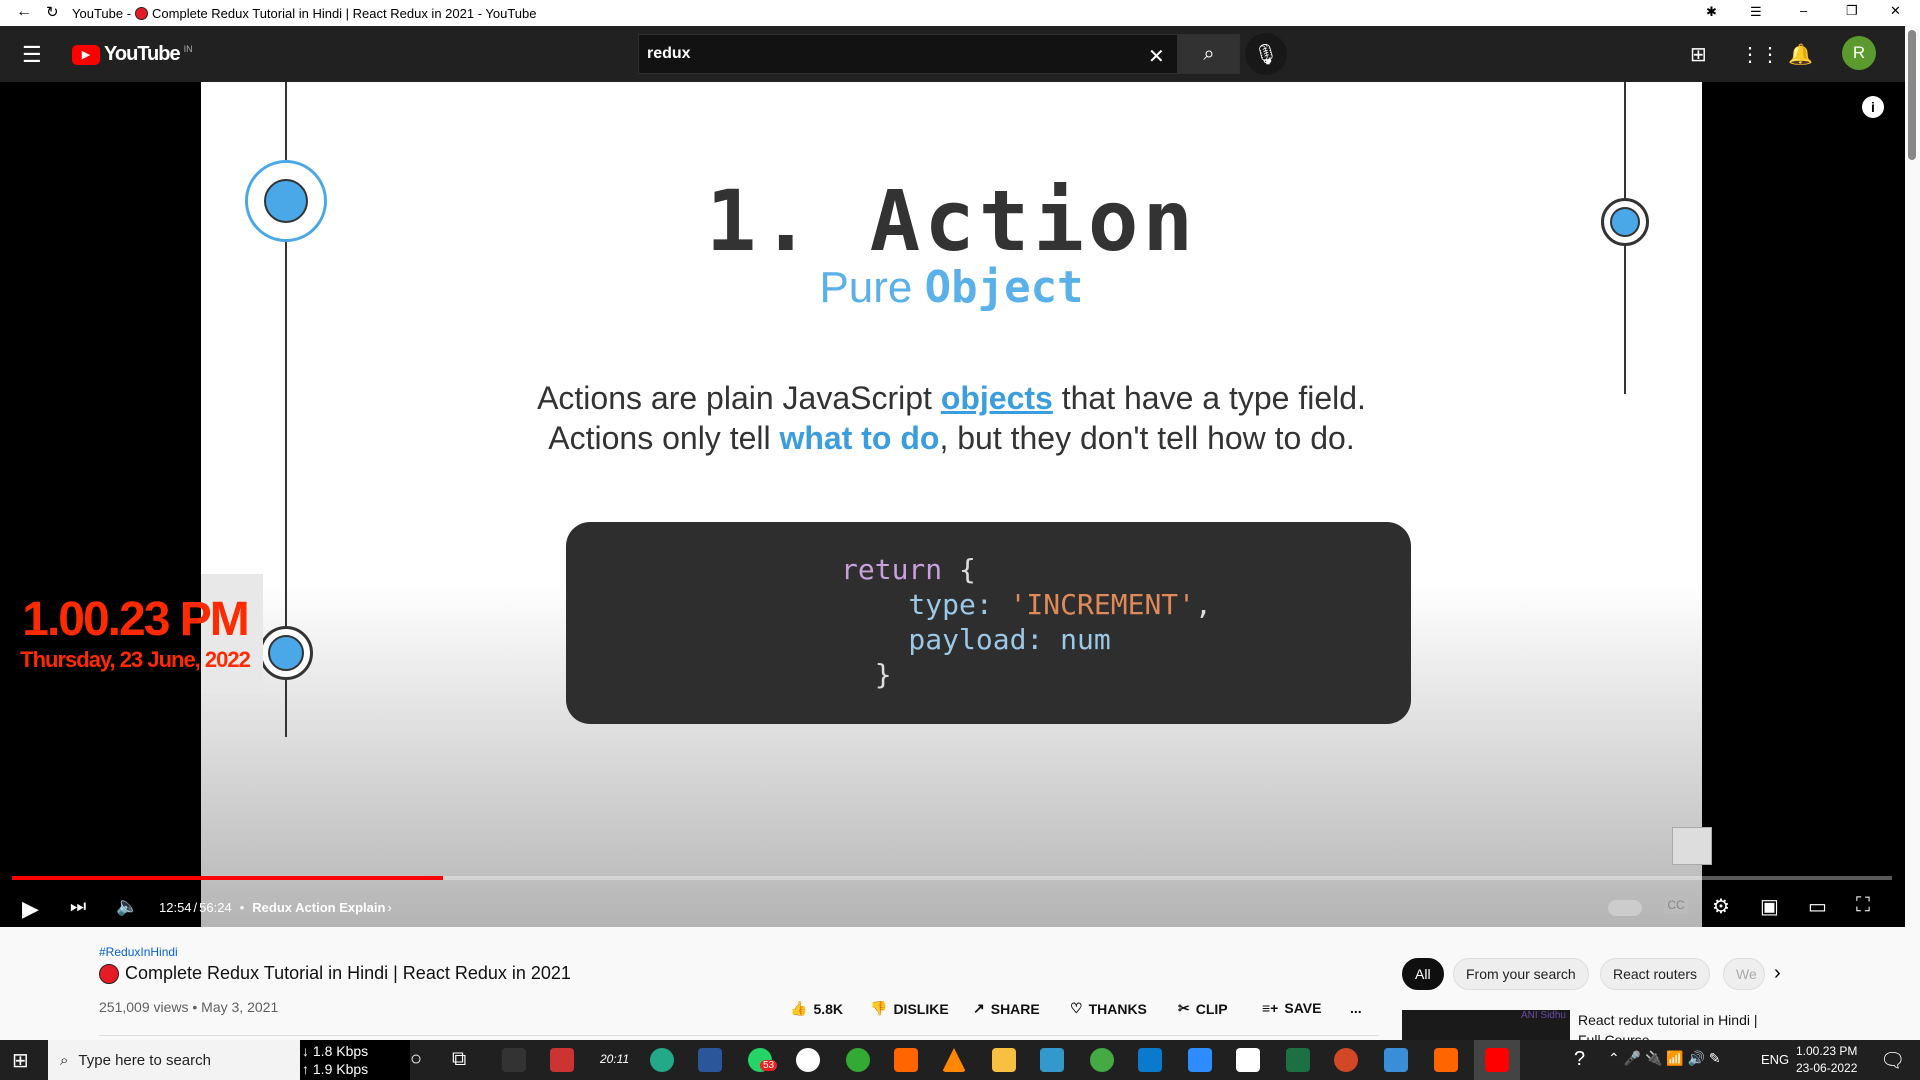 This screenshot has width=1920, height=1080. Describe the element at coordinates (355, 1060) in the screenshot. I see `network-speed: ↓ 1.8 Kbps ↑ 1.9 Kbps` at that location.